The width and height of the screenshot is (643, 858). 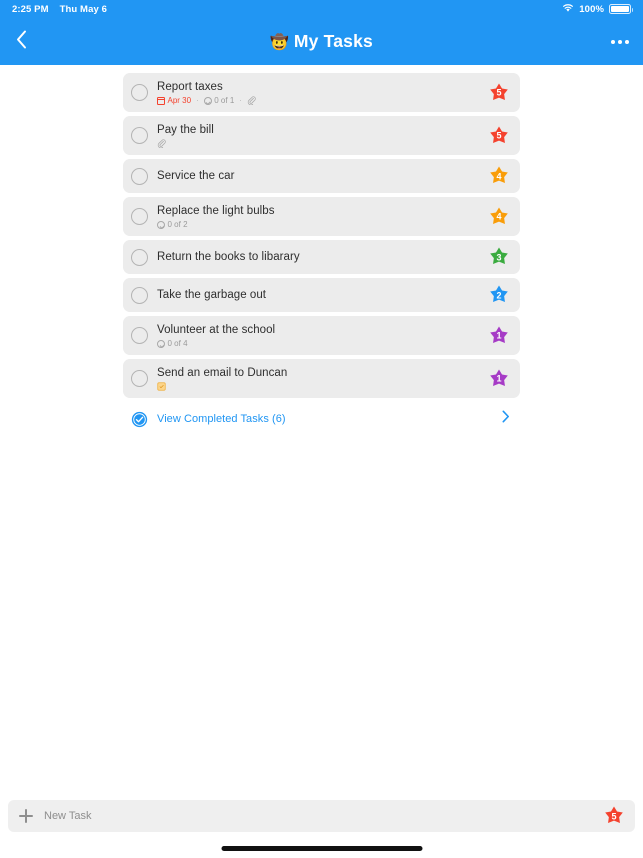 What do you see at coordinates (212, 295) in the screenshot?
I see `task-title: Take the garbage out` at bounding box center [212, 295].